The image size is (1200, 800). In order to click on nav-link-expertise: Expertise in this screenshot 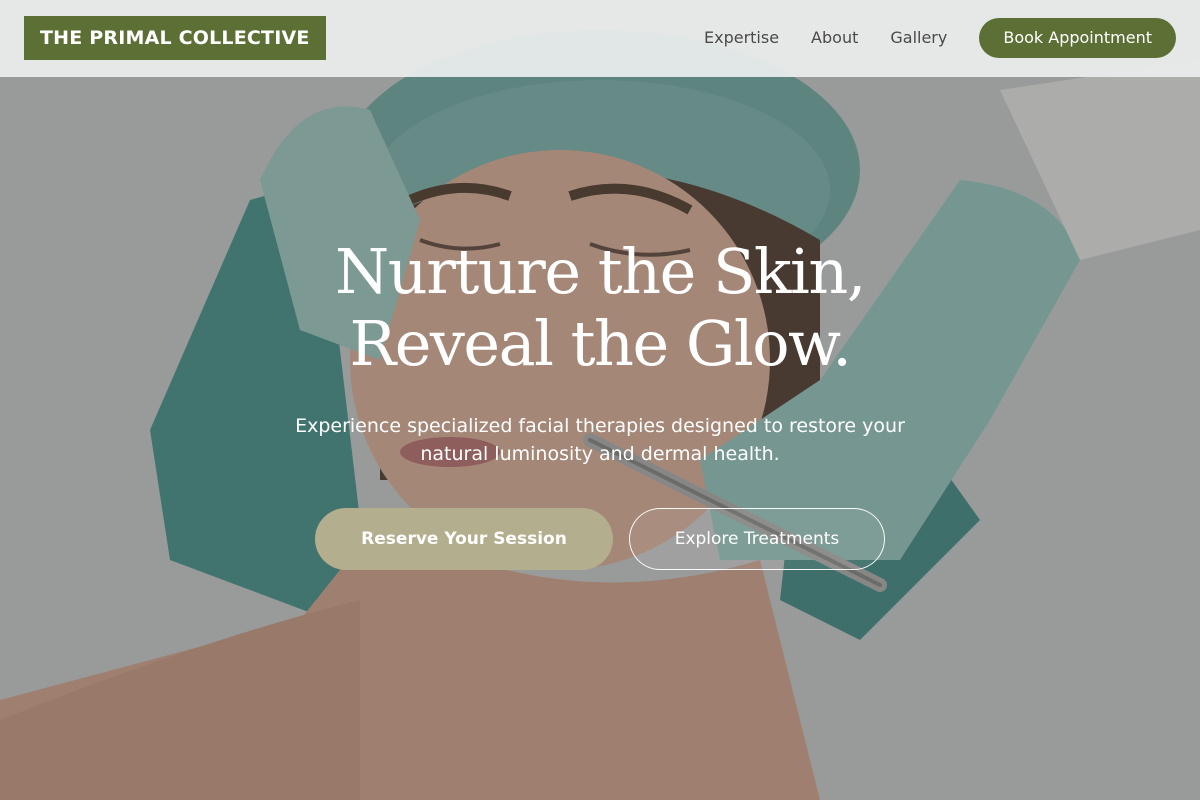, I will do `click(741, 38)`.